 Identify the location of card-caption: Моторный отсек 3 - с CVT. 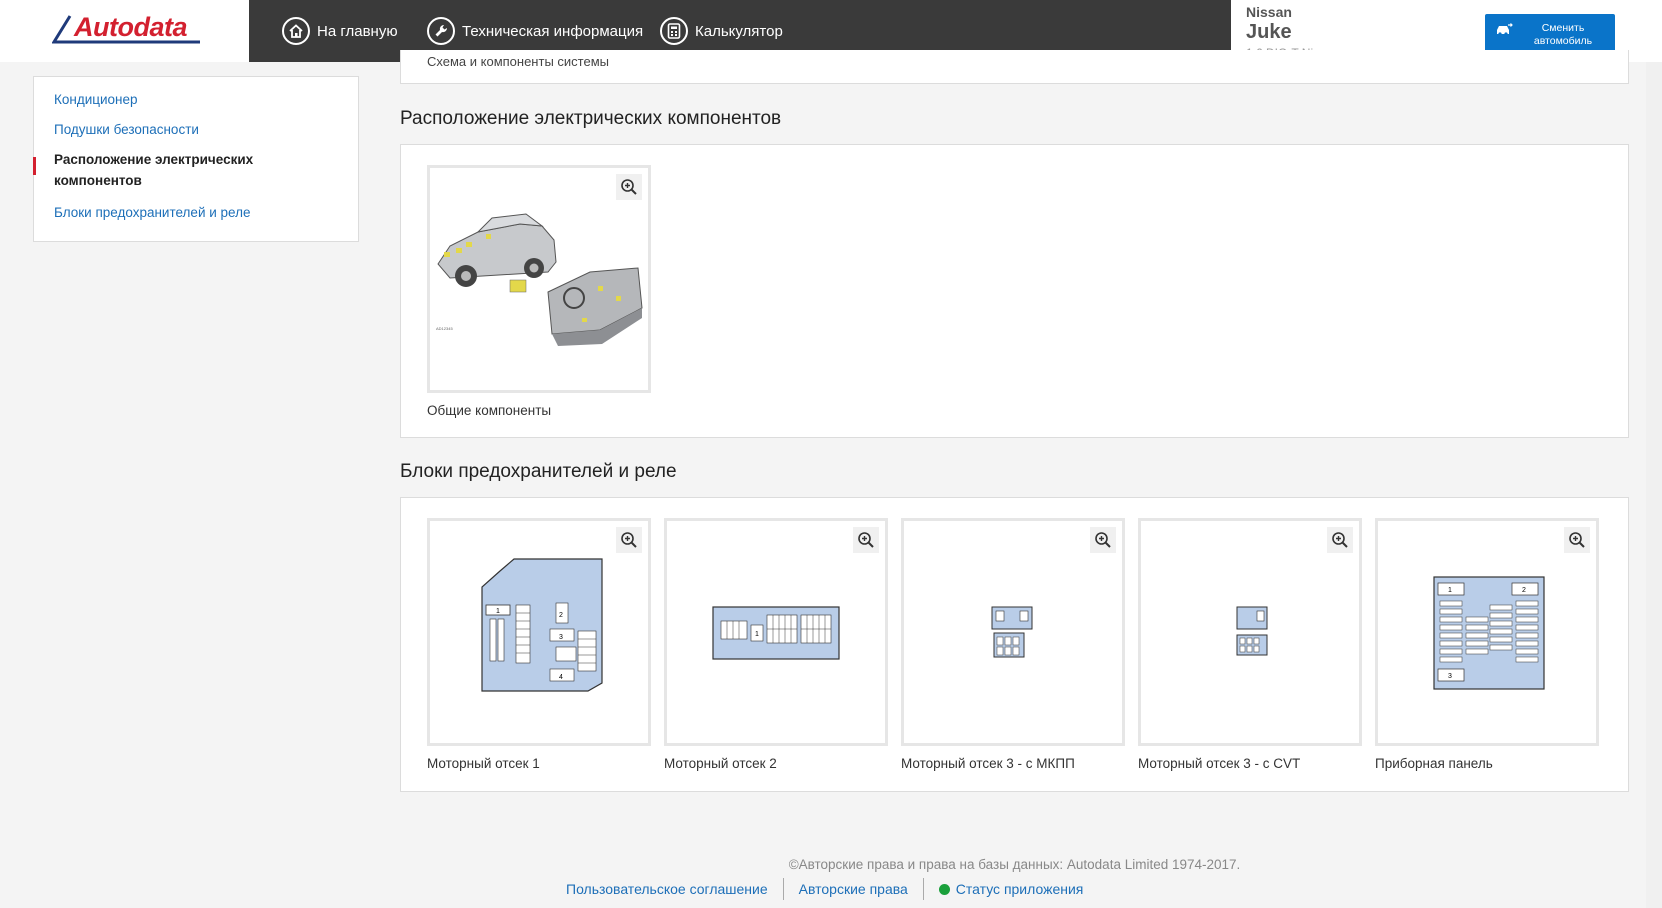
(1219, 763).